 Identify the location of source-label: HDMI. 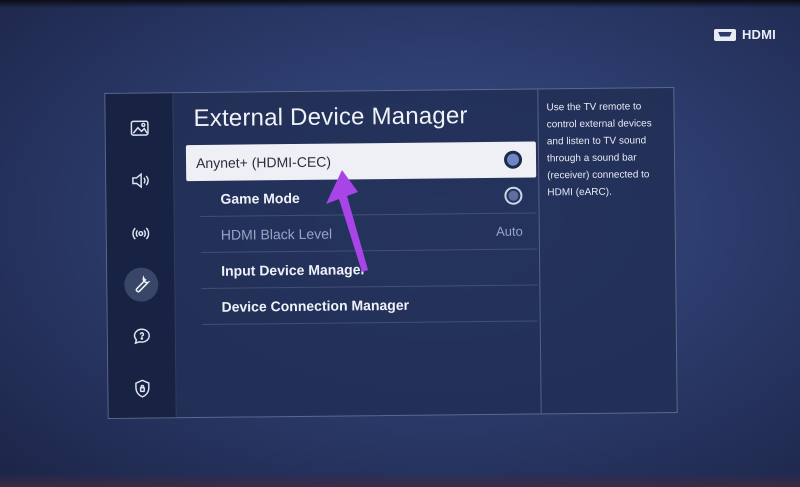
(758, 34).